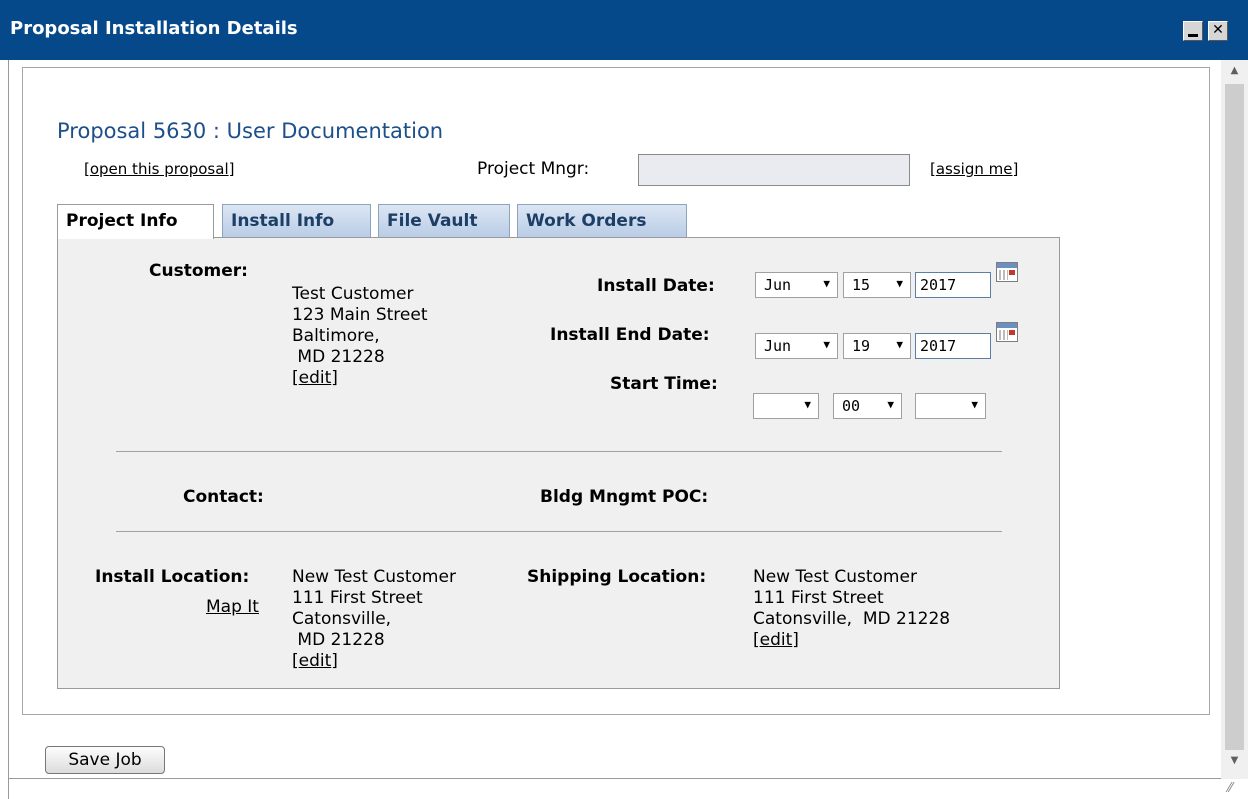 This screenshot has height=799, width=1248. I want to click on scroll-thumb, so click(1234, 417).